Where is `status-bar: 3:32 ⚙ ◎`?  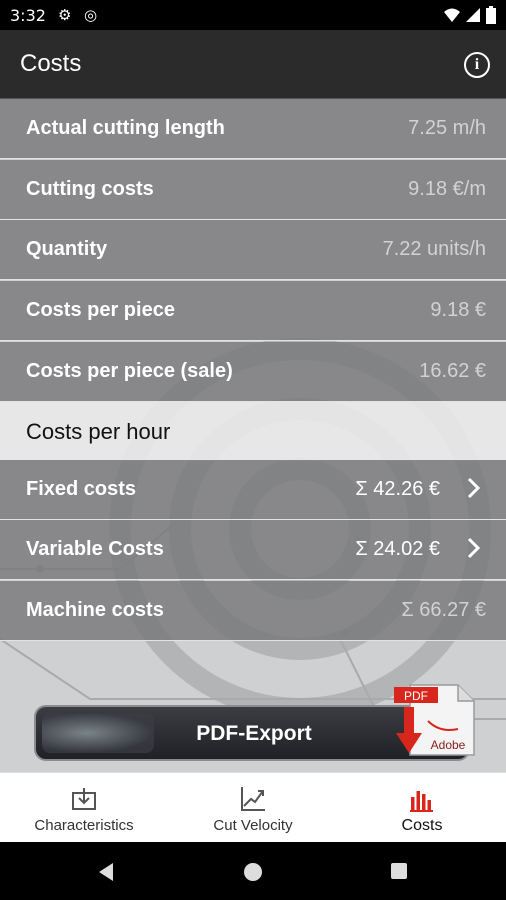
status-bar: 3:32 ⚙ ◎ is located at coordinates (253, 15).